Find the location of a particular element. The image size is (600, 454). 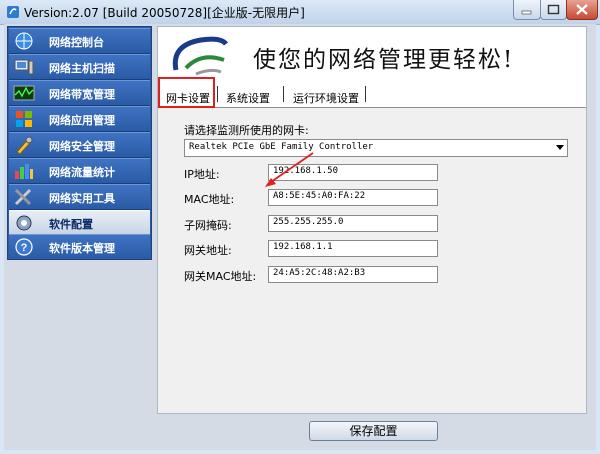

tab-system-settings: 系统设置 is located at coordinates (250, 96).